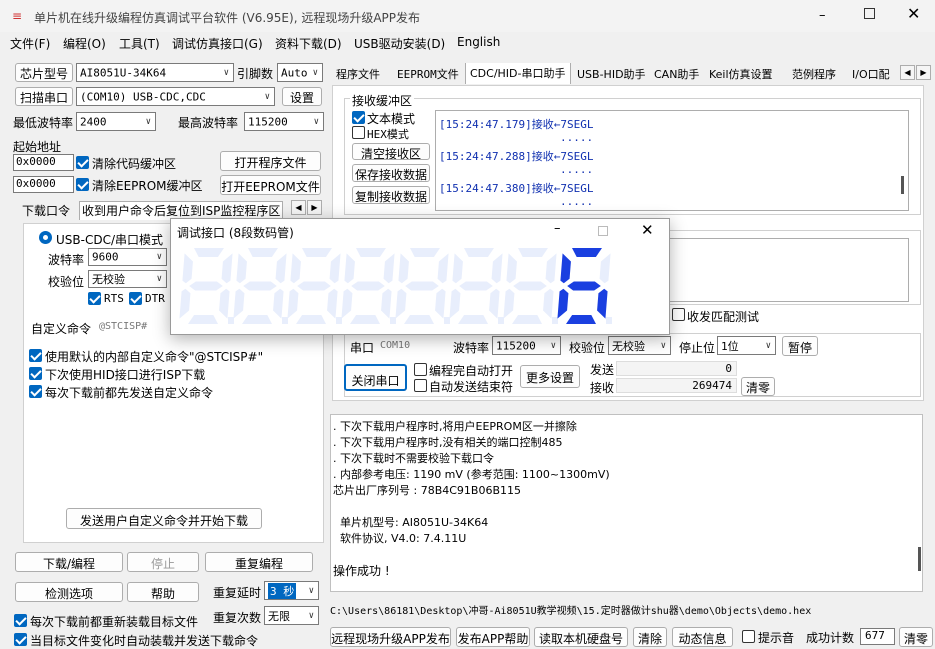 The image size is (935, 649). Describe the element at coordinates (332, 303) in the screenshot. I see `digit-3-segment-c` at that location.